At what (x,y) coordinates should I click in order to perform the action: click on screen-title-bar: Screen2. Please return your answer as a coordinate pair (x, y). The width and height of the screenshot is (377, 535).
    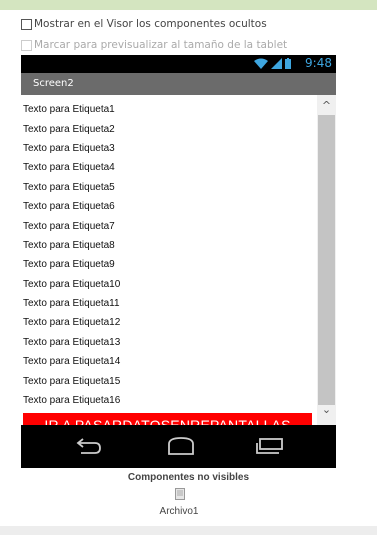
    Looking at the image, I should click on (178, 84).